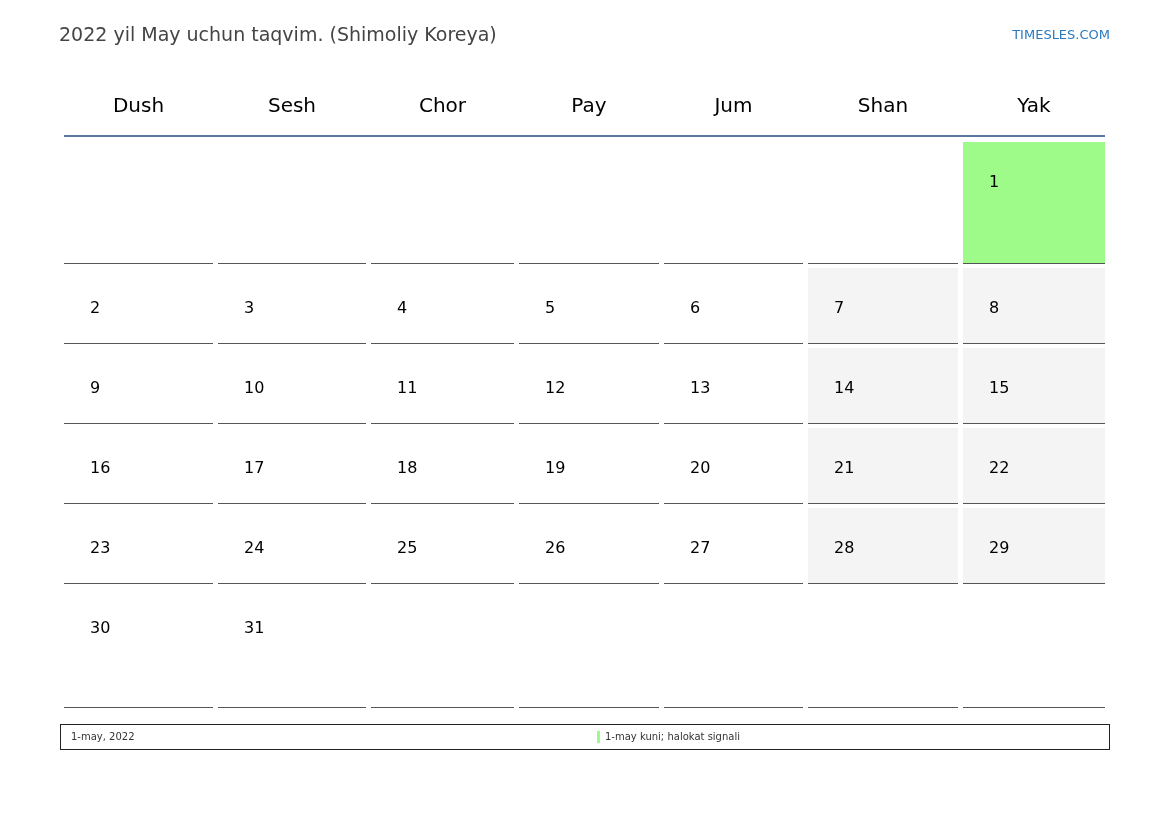  Describe the element at coordinates (839, 307) in the screenshot. I see `day-number: 7` at that location.